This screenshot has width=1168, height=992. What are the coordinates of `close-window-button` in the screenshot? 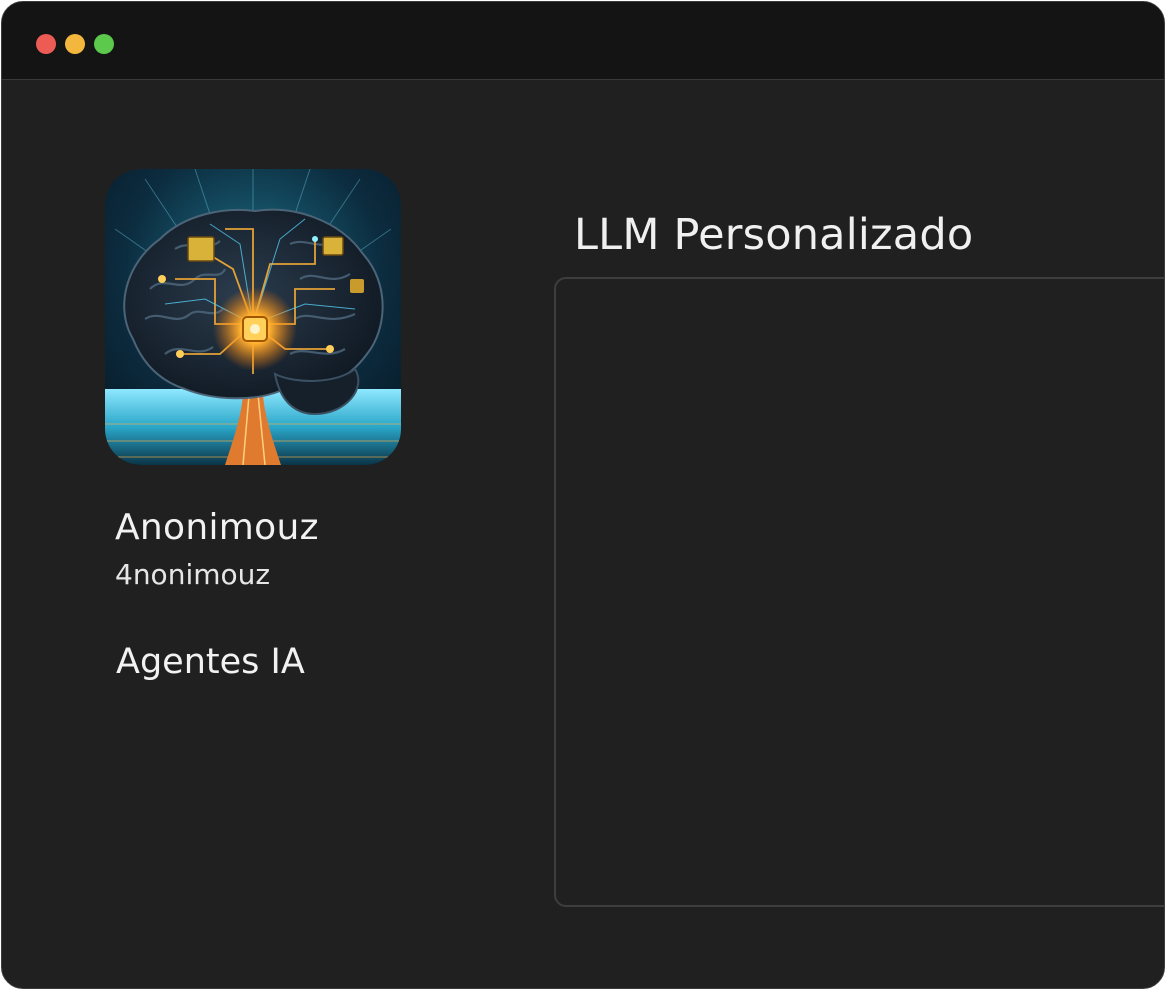 It's located at (46, 44).